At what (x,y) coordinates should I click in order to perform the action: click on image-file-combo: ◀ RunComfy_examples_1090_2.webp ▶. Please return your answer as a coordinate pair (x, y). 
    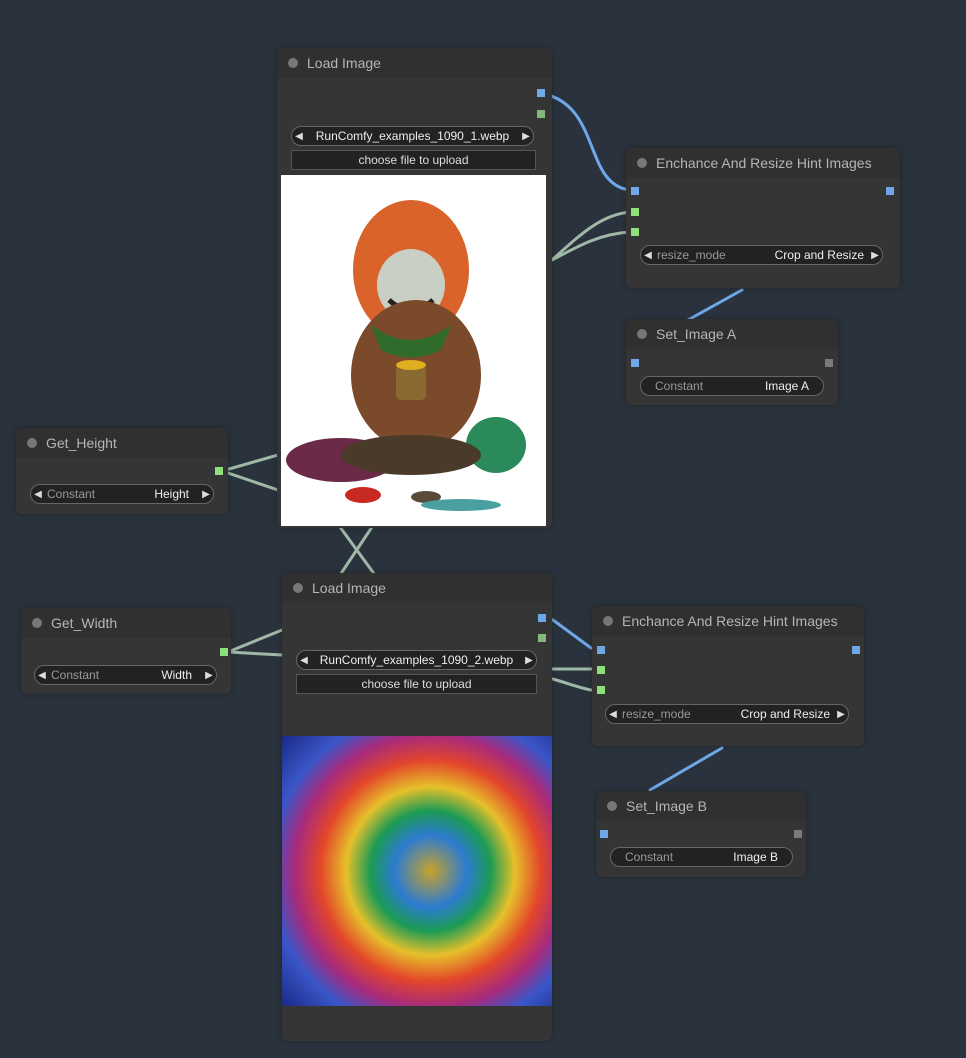
    Looking at the image, I should click on (416, 660).